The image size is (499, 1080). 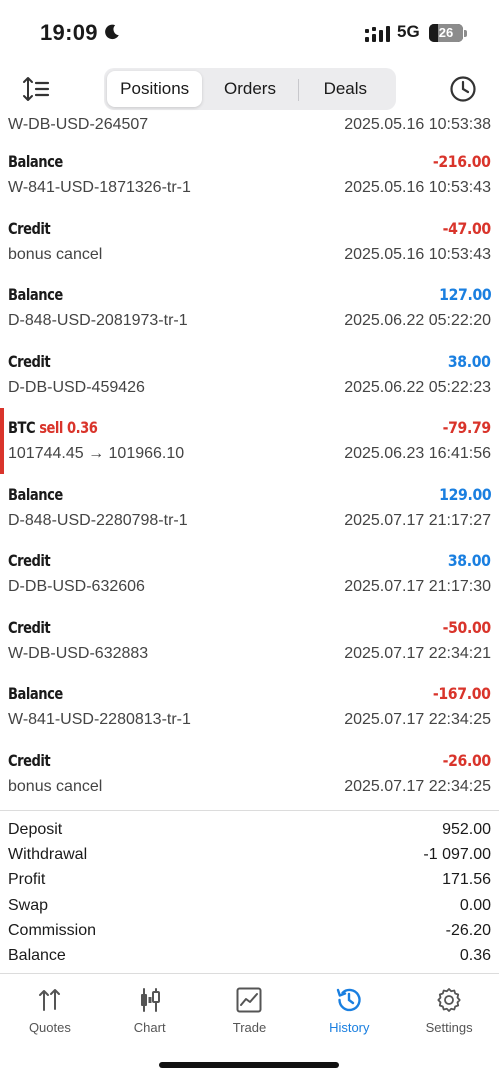 I want to click on signal-icon, so click(x=377, y=34).